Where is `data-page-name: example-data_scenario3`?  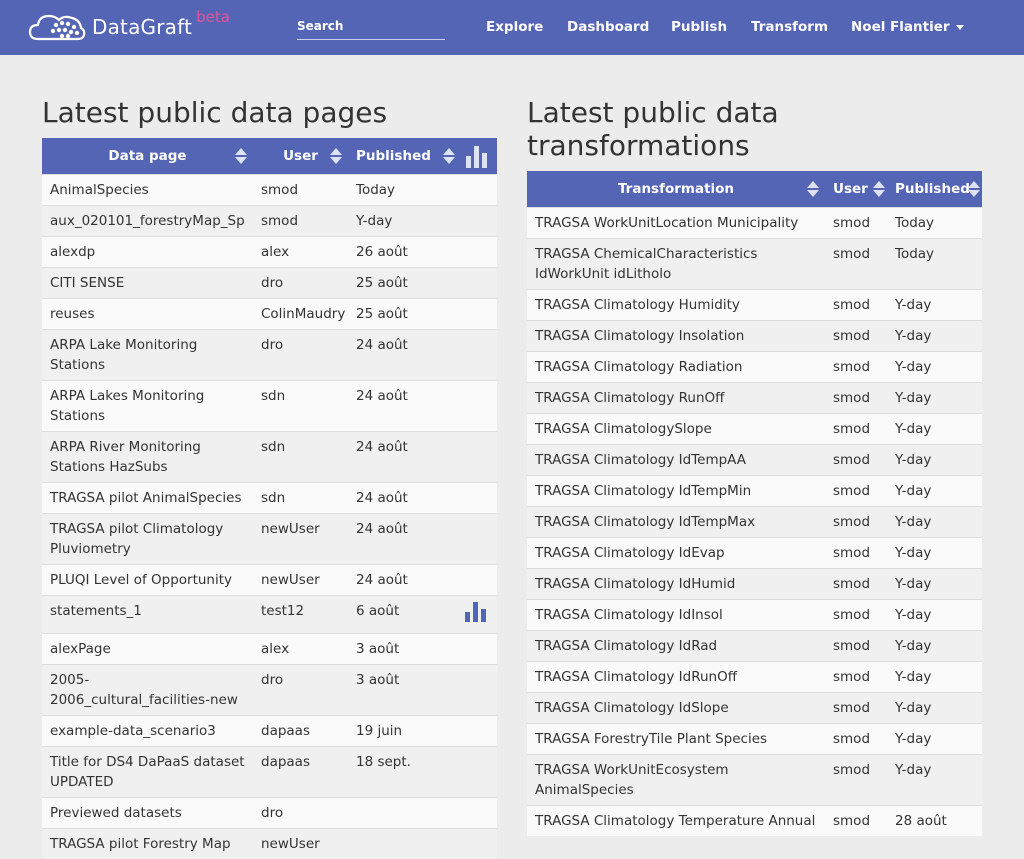 data-page-name: example-data_scenario3 is located at coordinates (147, 730).